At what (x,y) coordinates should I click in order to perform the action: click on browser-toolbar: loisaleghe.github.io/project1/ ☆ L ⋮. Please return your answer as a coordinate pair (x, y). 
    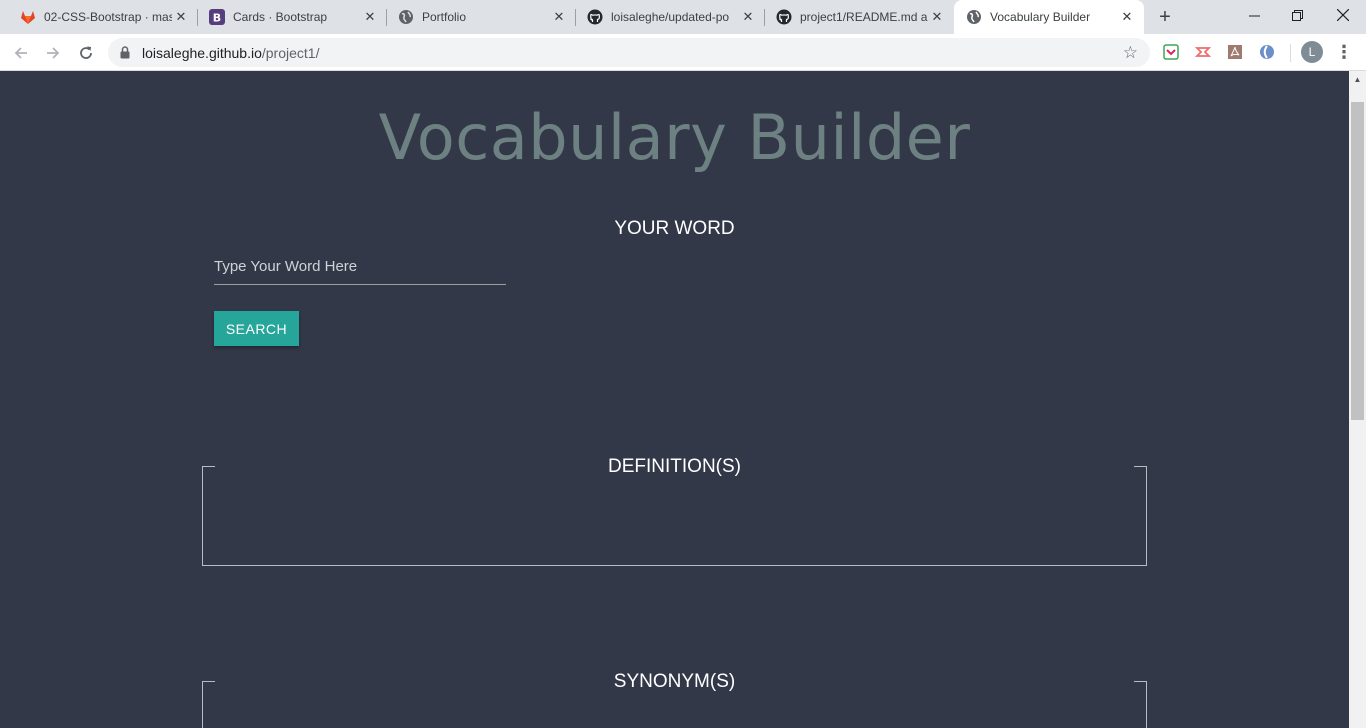
    Looking at the image, I should click on (683, 52).